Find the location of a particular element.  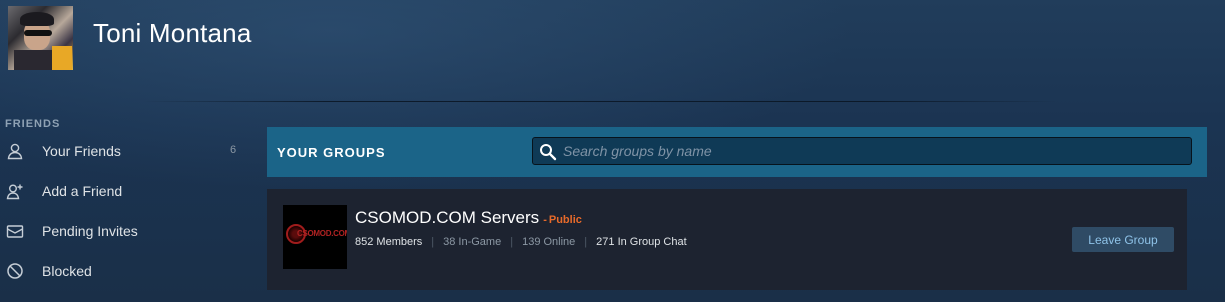

sidebar-item-pending-invites: Pending Invites is located at coordinates (125, 231).